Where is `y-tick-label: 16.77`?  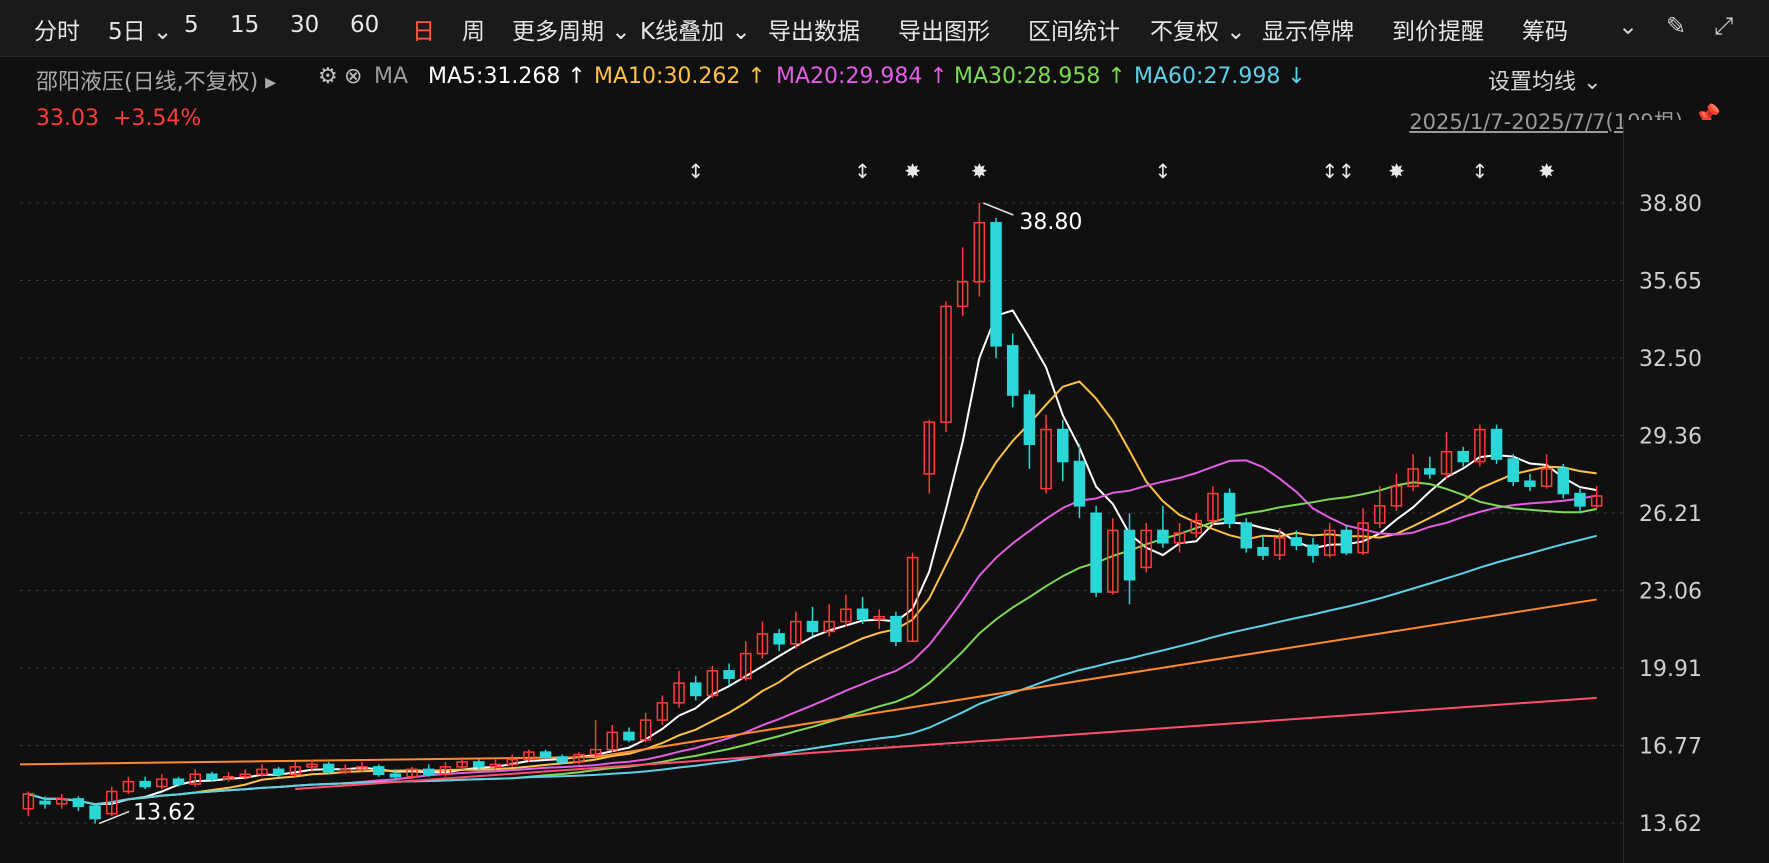
y-tick-label: 16.77 is located at coordinates (1670, 746).